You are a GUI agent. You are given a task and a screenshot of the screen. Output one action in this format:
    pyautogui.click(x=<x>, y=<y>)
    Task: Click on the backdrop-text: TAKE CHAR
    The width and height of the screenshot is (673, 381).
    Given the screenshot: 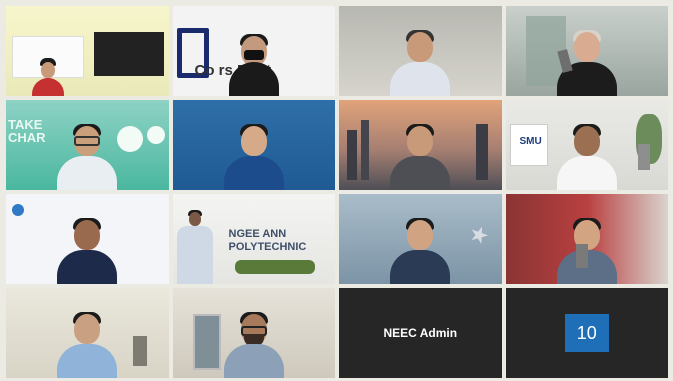 What is the action you would take?
    pyautogui.click(x=27, y=131)
    